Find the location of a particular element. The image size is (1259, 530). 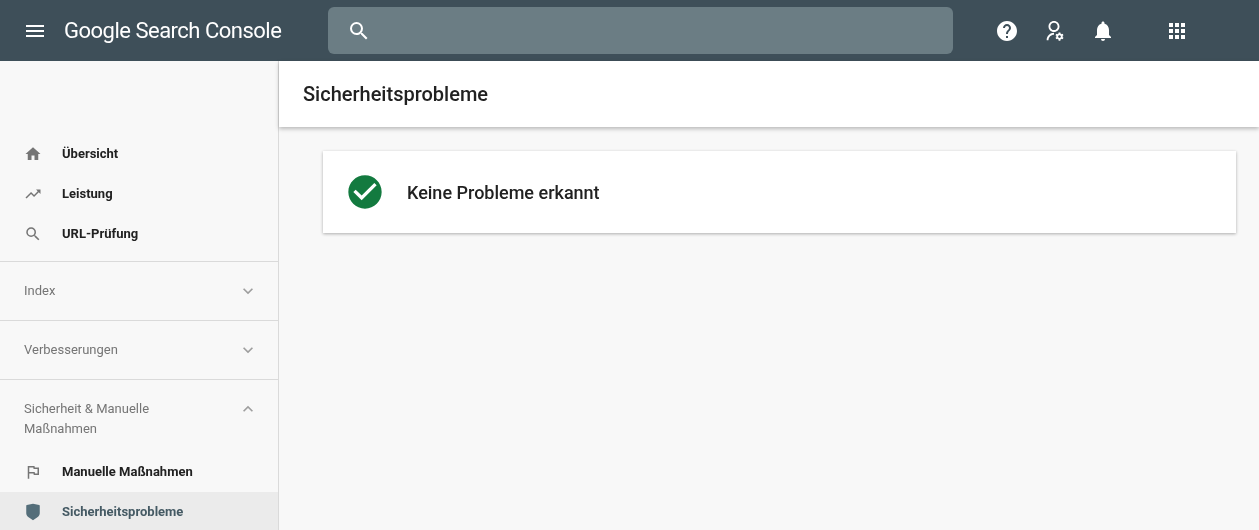

nav-item: Sicherheitsprobleme is located at coordinates (139, 511).